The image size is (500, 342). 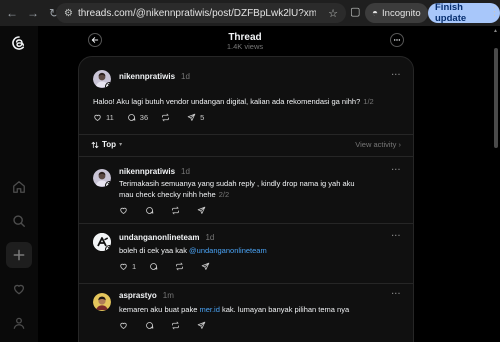 What do you see at coordinates (333, 13) in the screenshot?
I see `bookmark-star-icon: ☆` at bounding box center [333, 13].